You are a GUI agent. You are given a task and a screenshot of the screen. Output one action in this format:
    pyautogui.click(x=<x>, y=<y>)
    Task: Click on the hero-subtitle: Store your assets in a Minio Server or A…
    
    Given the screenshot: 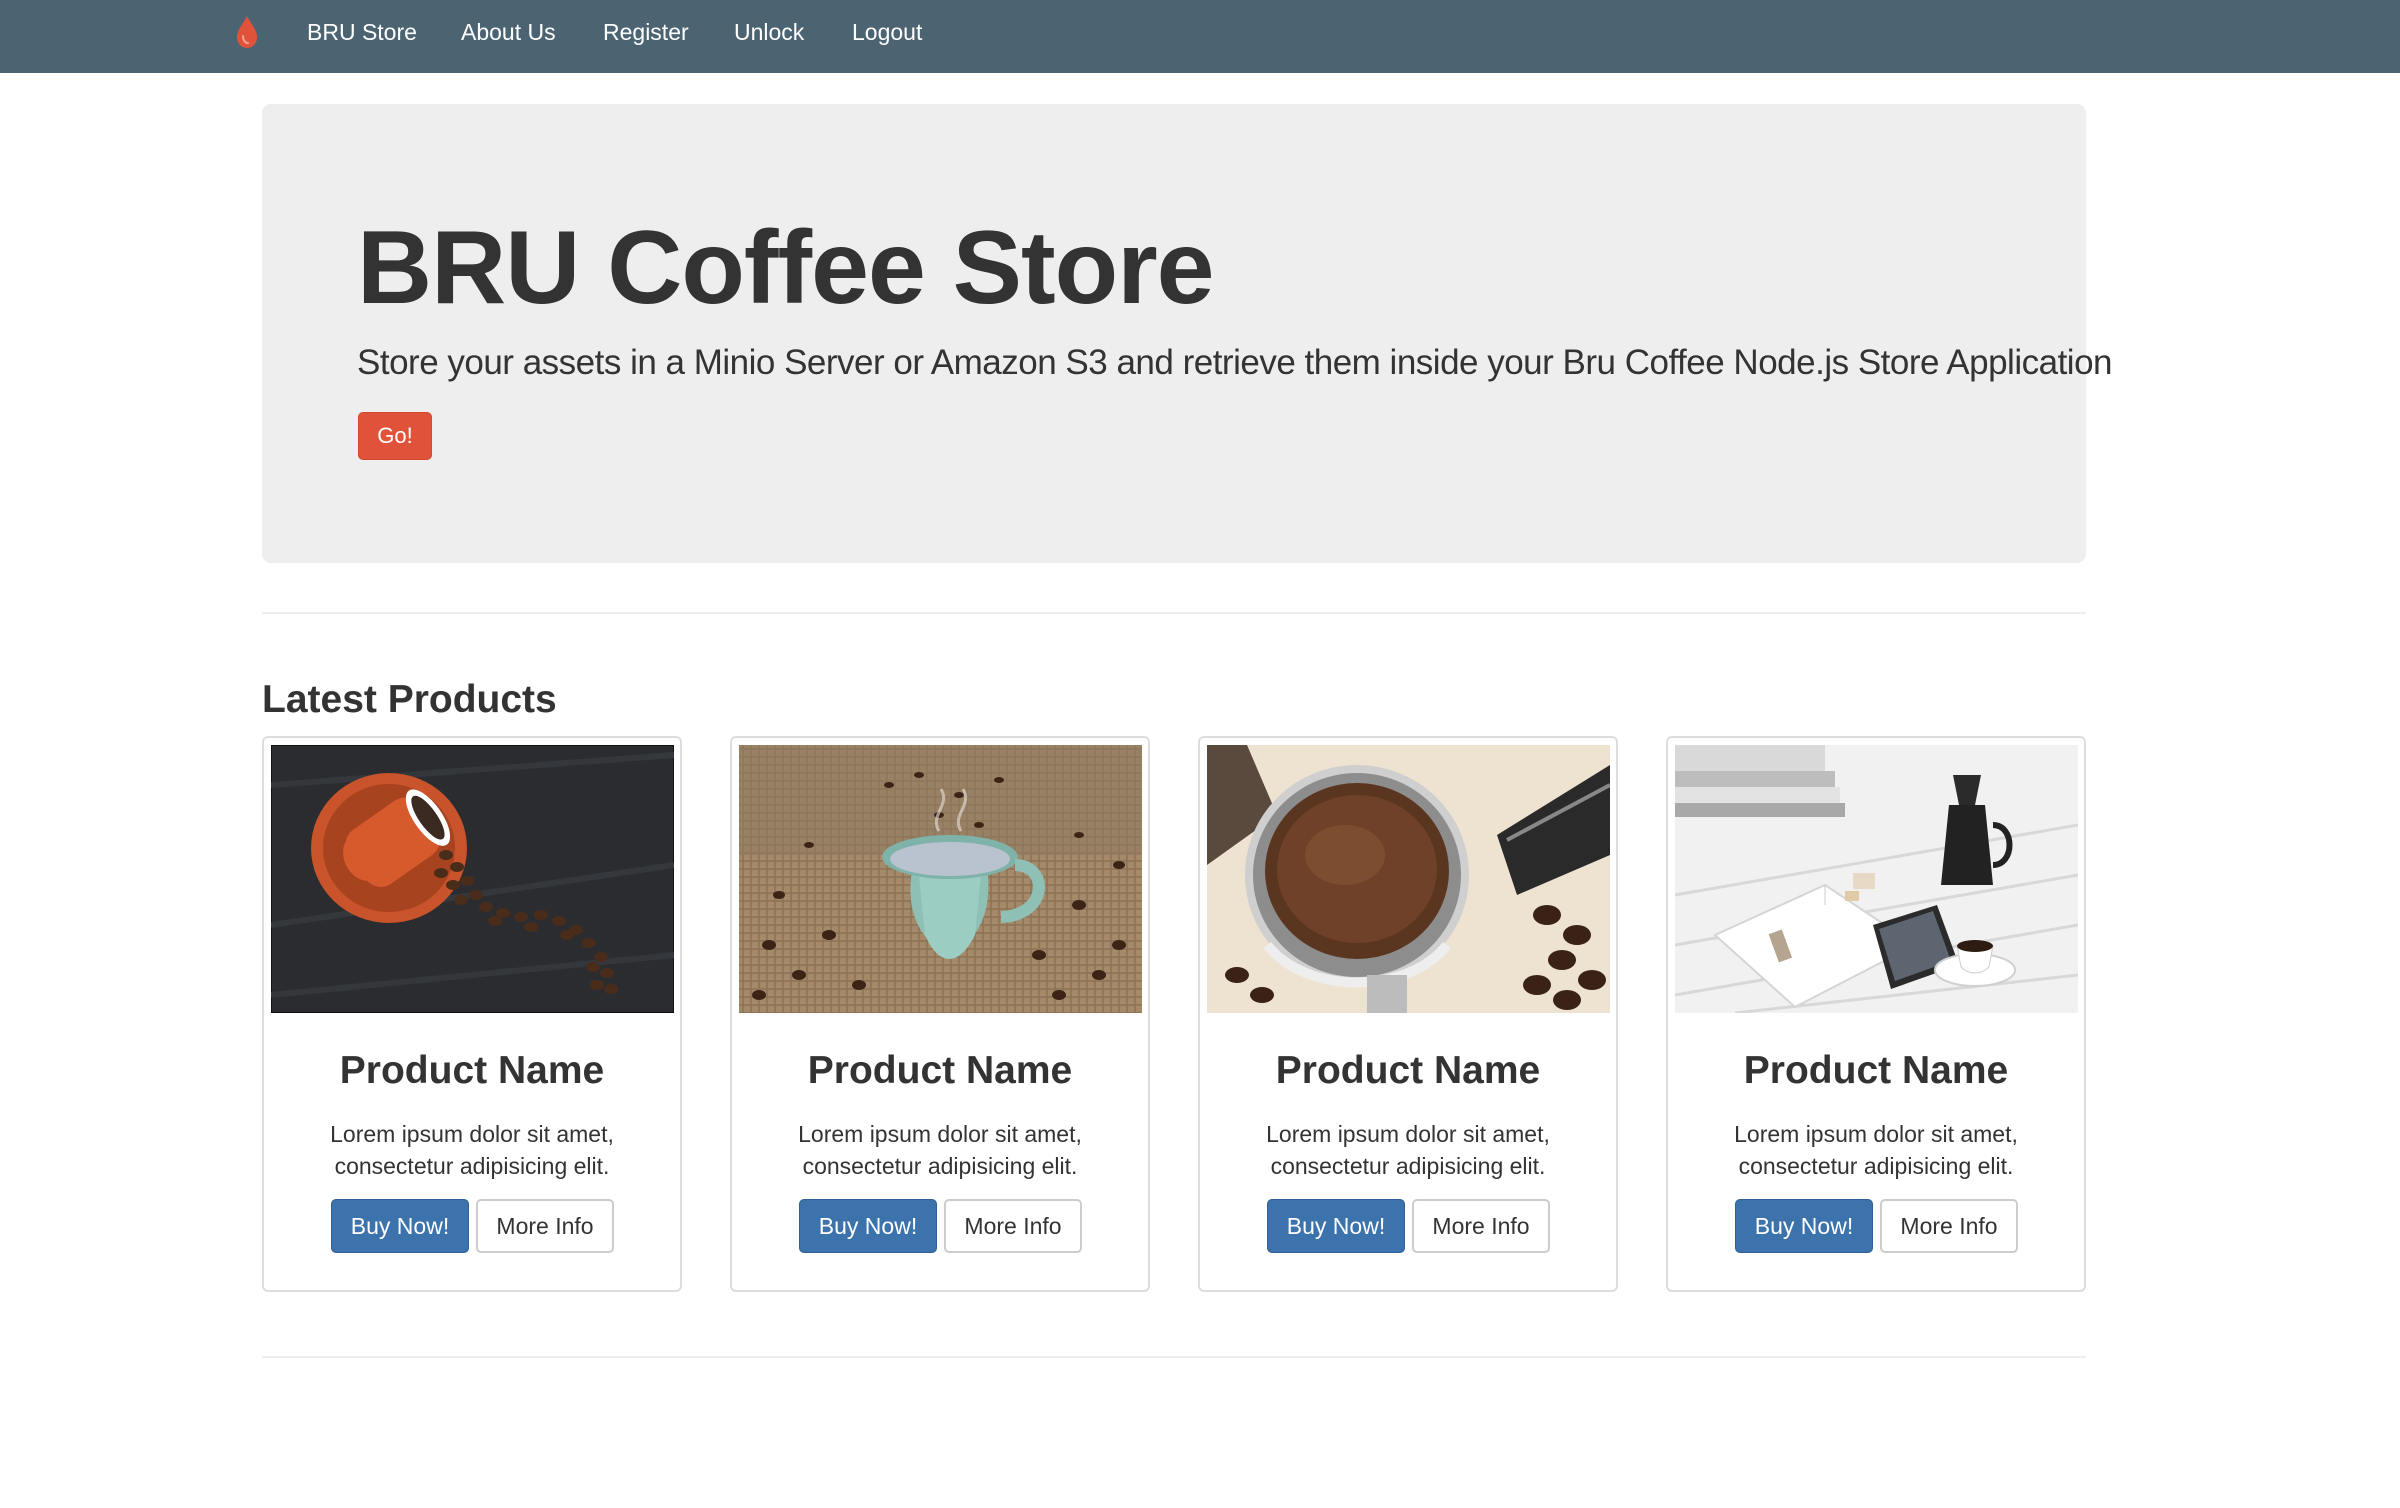 What is the action you would take?
    pyautogui.click(x=1235, y=362)
    